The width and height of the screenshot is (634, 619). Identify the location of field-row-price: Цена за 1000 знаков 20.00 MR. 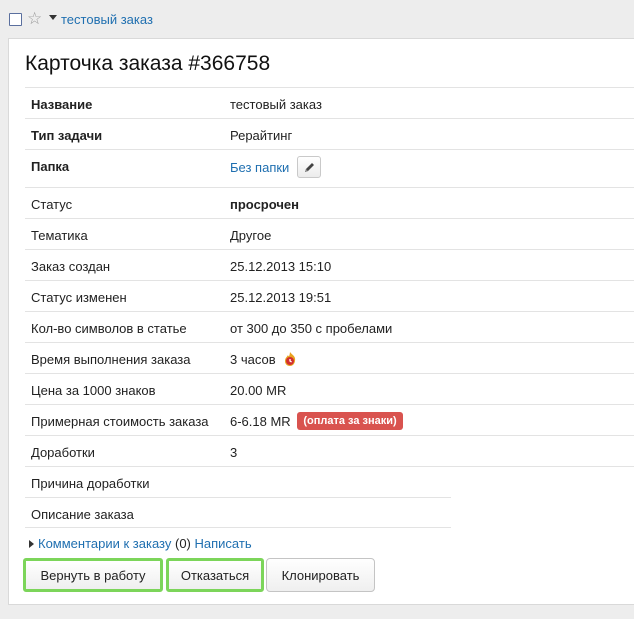
(329, 388).